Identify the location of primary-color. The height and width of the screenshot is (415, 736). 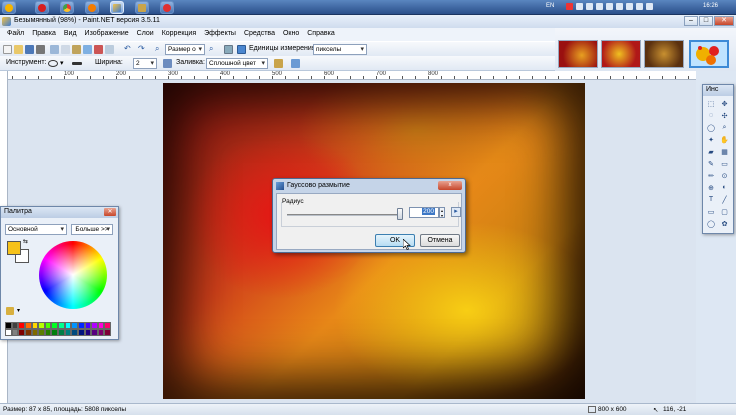
(14, 248).